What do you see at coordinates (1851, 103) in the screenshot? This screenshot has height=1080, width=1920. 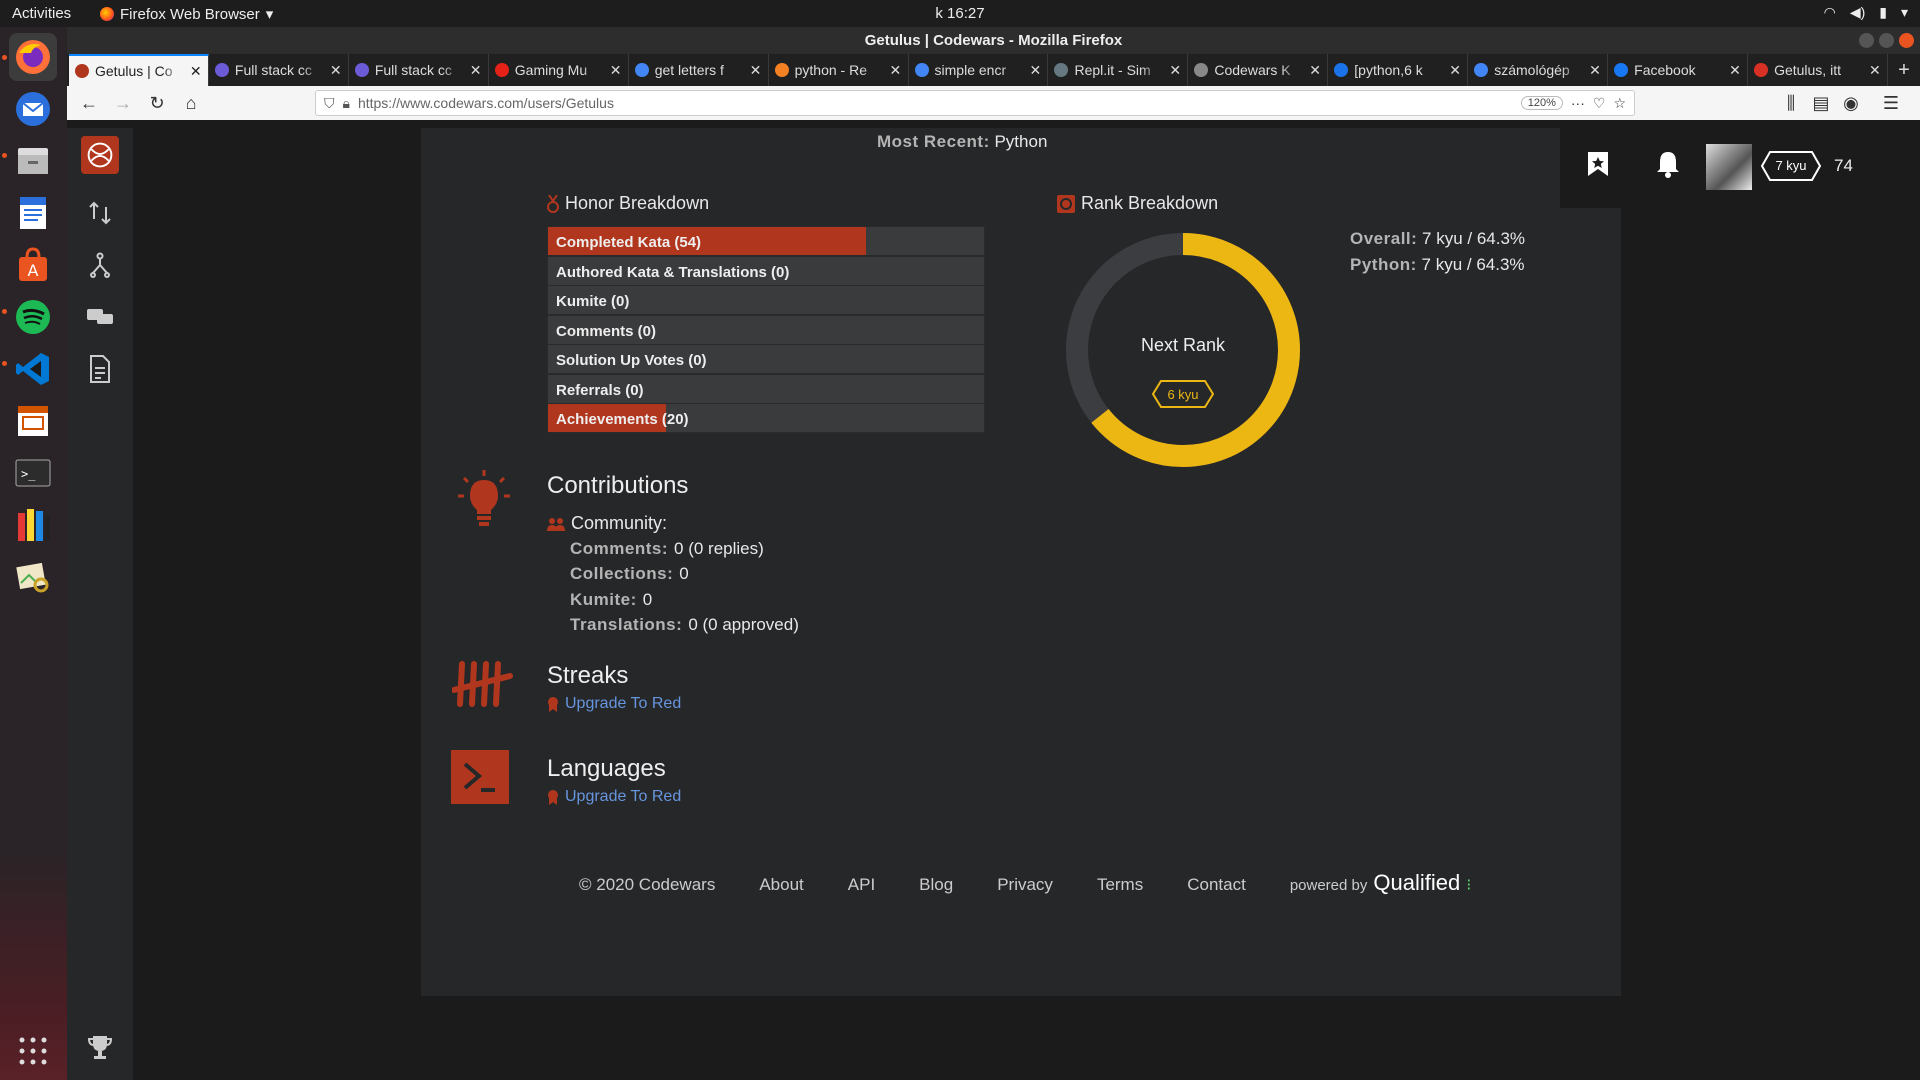 I see `account-icon: ◉` at bounding box center [1851, 103].